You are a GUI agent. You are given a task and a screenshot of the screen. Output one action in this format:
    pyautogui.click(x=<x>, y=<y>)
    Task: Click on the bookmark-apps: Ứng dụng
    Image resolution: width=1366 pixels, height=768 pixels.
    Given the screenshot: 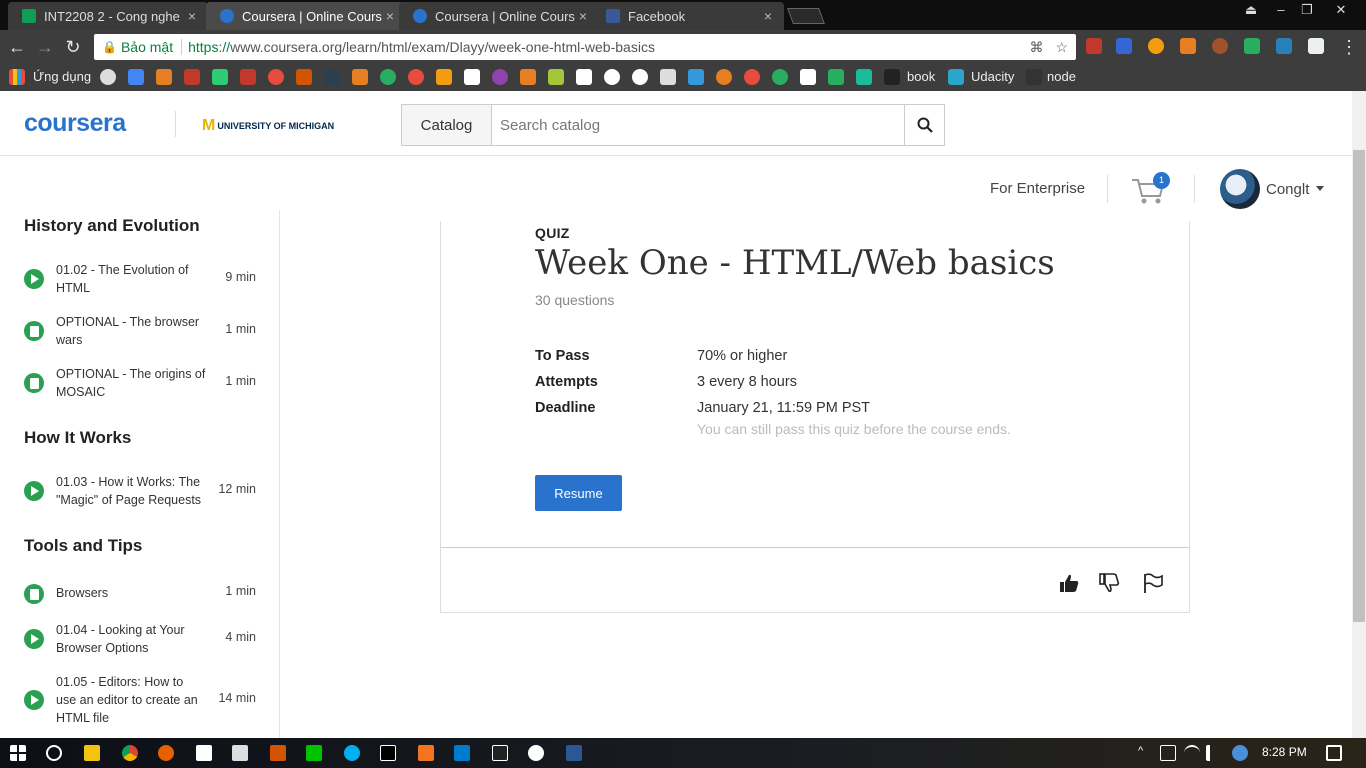 What is the action you would take?
    pyautogui.click(x=62, y=76)
    